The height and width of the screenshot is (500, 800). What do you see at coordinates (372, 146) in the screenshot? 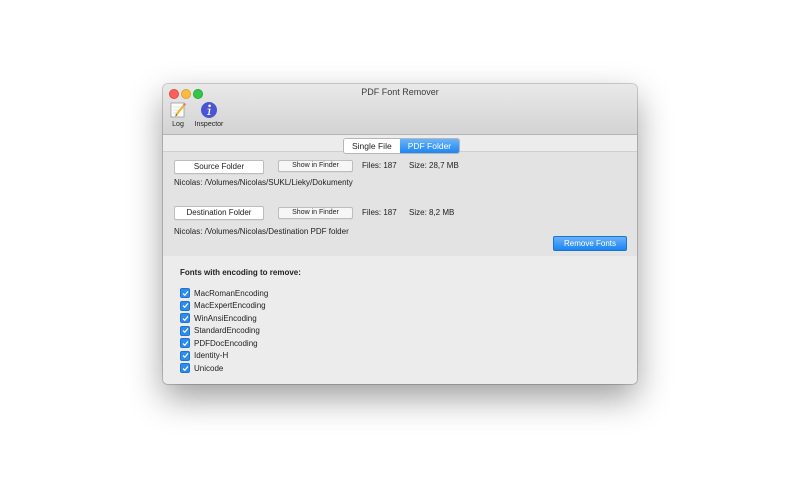
I see `tab-single-file: Single File` at bounding box center [372, 146].